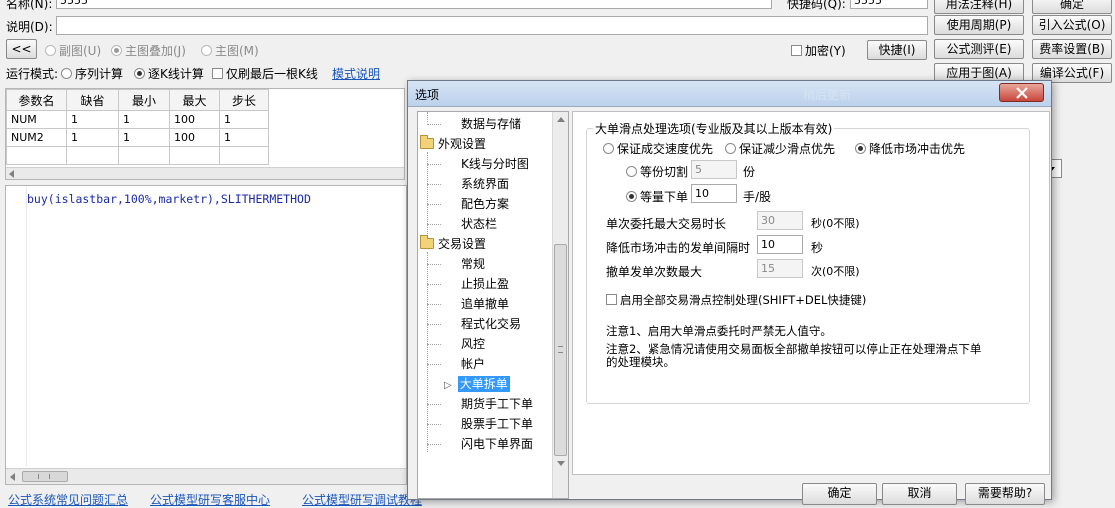 This screenshot has height=508, width=1115. Describe the element at coordinates (979, 7) in the screenshot. I see `usage-notes-button: 用法注释(H)` at that location.